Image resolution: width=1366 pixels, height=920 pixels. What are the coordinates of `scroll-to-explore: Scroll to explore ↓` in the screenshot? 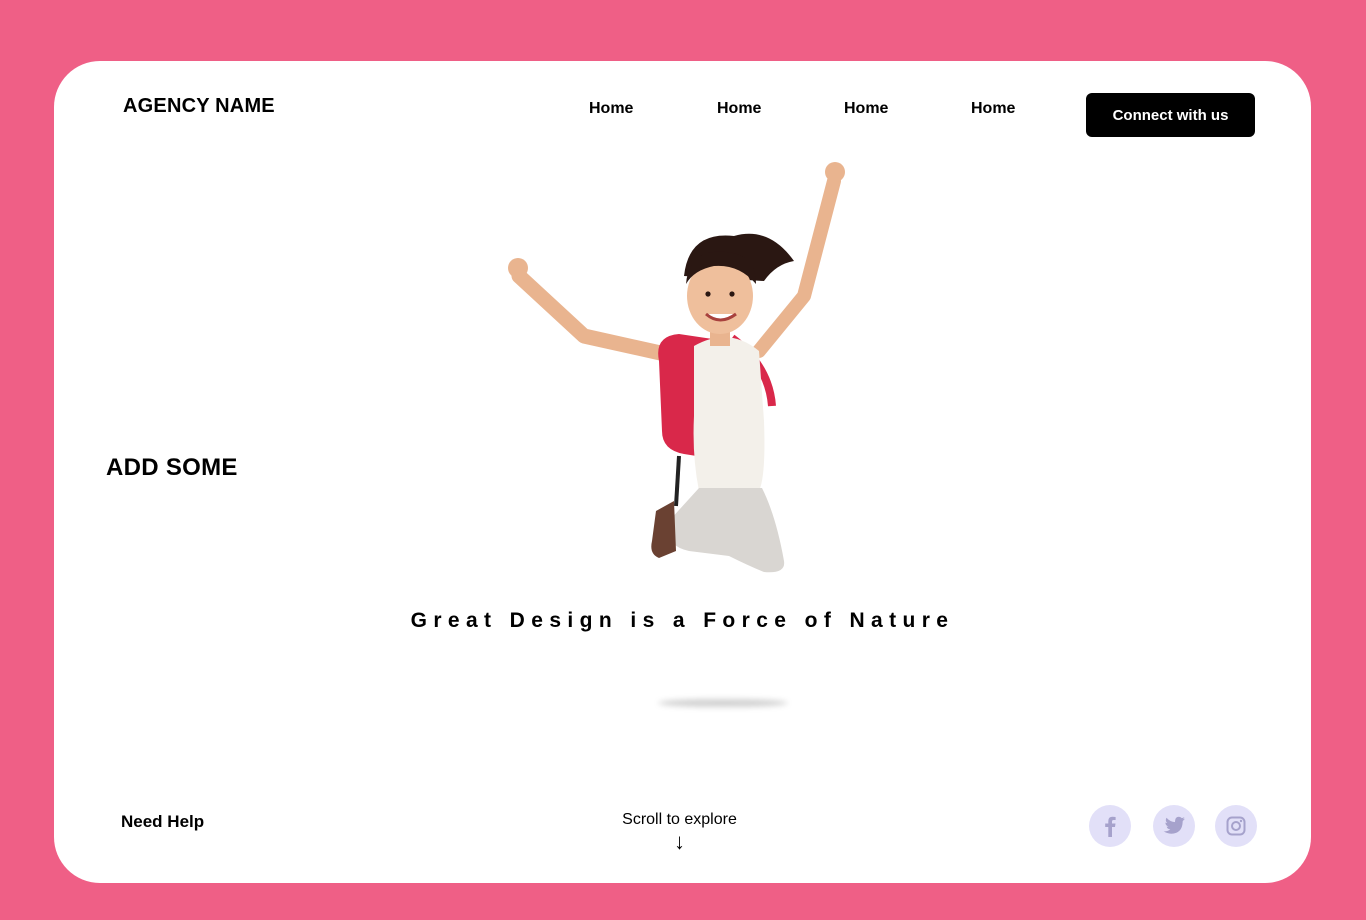 It's located at (679, 832).